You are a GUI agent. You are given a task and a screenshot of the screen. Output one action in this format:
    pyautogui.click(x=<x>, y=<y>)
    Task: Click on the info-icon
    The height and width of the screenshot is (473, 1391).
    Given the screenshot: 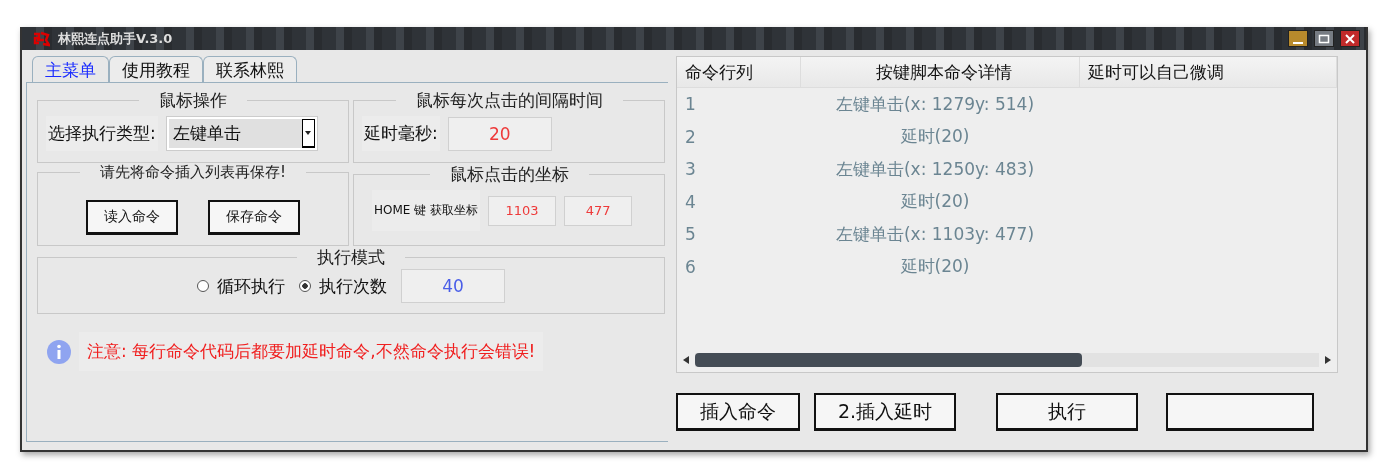 What is the action you would take?
    pyautogui.click(x=59, y=351)
    